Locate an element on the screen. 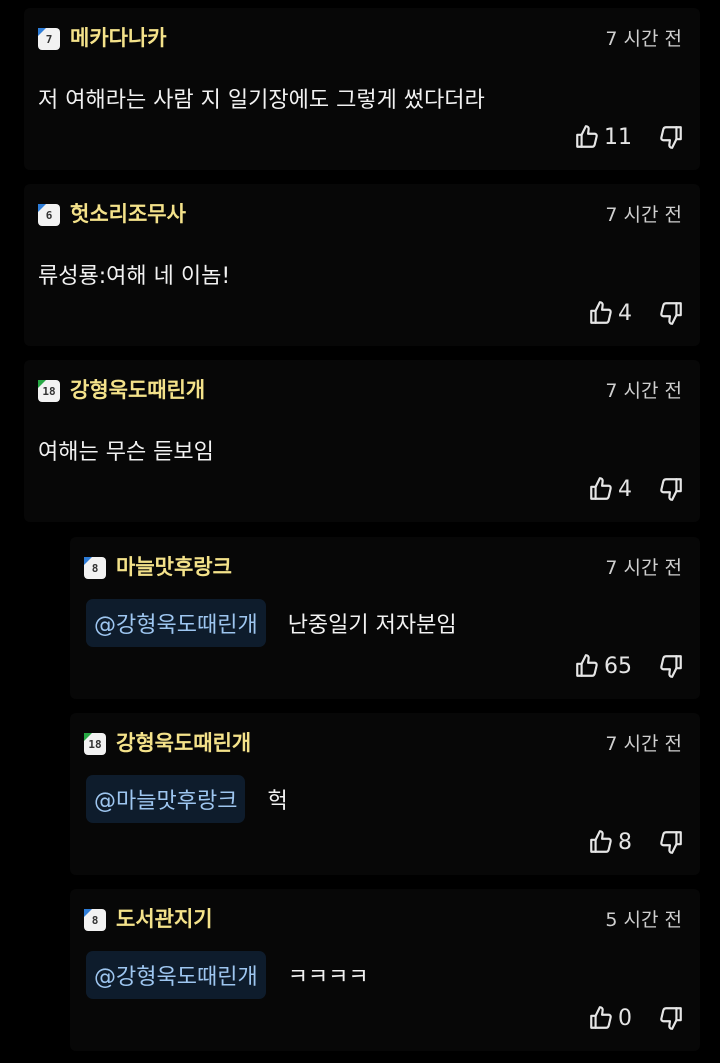 This screenshot has height=1063, width=720. level-number: 6 is located at coordinates (49, 215).